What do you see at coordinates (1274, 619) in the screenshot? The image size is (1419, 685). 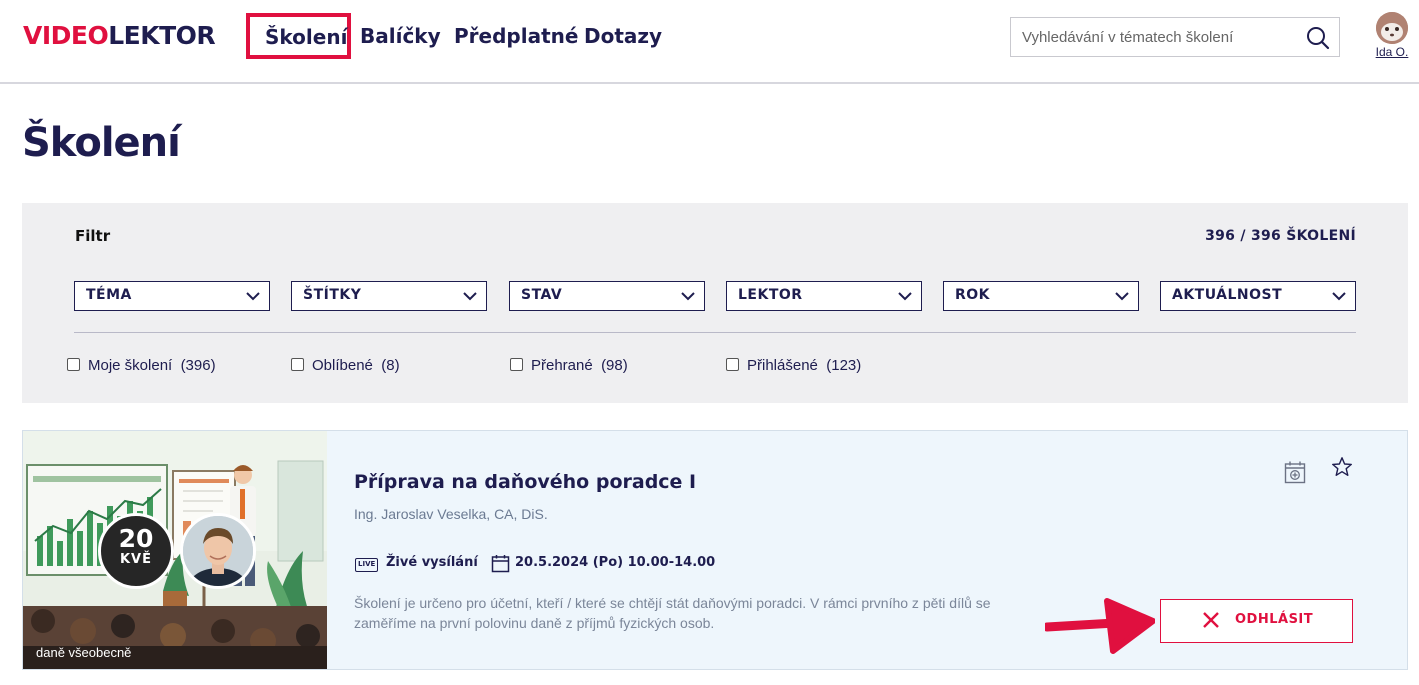 I see `unregister-label: ODHLÁSIT` at bounding box center [1274, 619].